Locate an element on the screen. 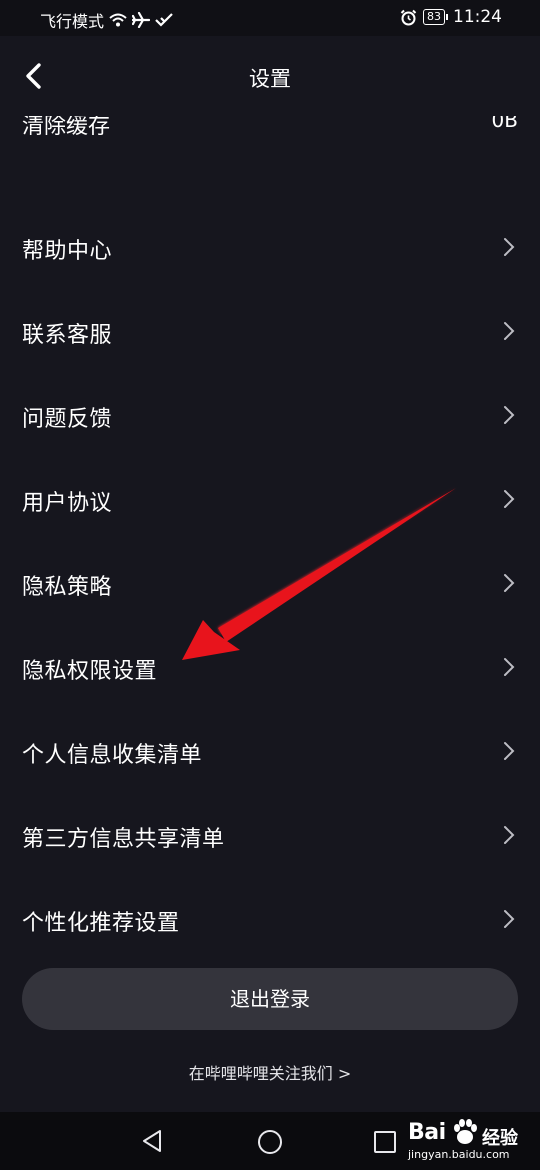 This screenshot has height=1170, width=540. menu-item-personal-info-list: 个人信息收集清单 is located at coordinates (270, 752).